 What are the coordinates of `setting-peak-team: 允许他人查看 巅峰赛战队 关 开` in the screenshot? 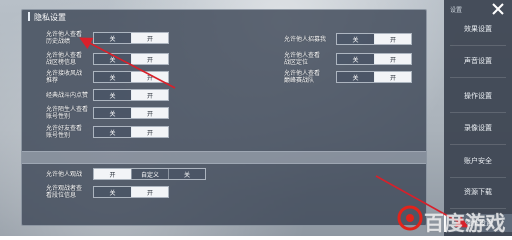 It's located at (348, 77).